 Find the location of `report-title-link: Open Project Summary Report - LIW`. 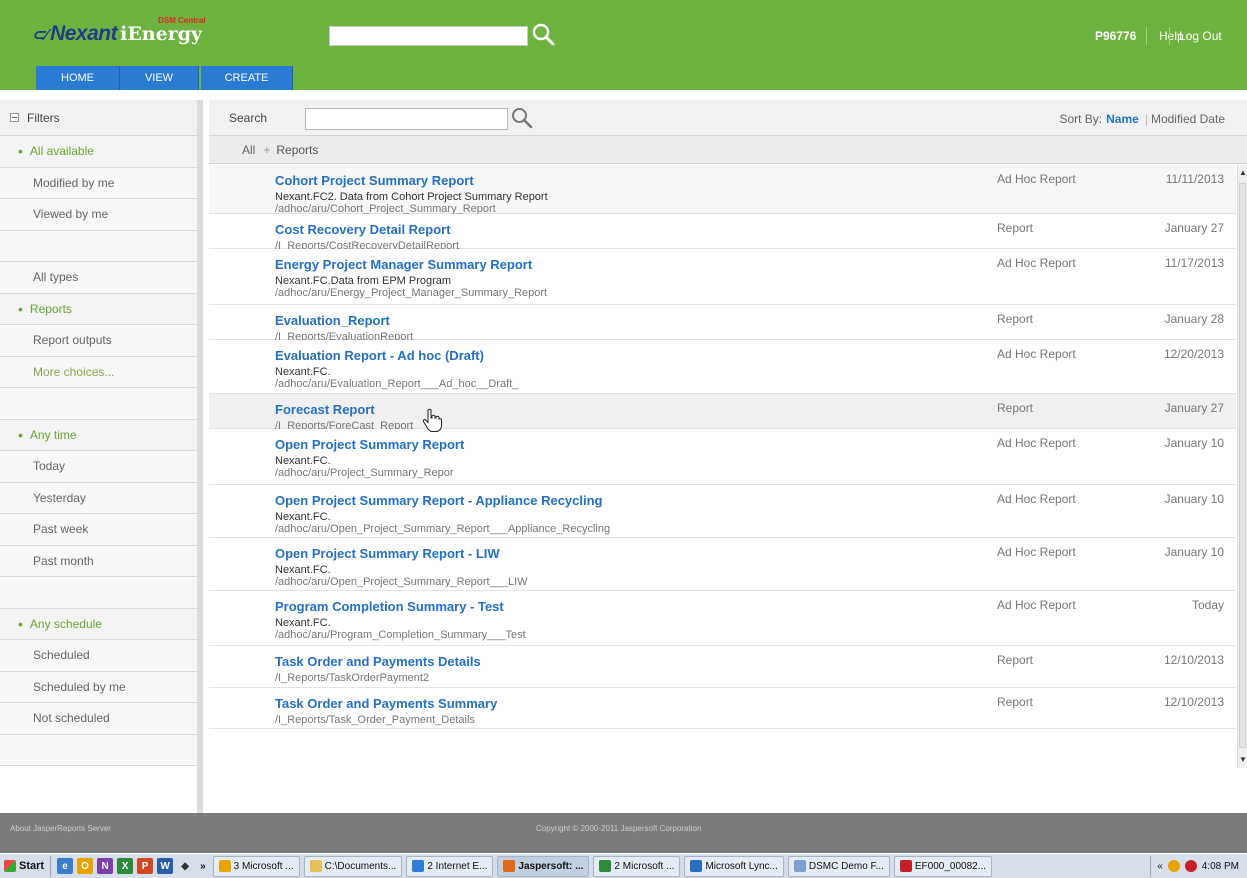

report-title-link: Open Project Summary Report - LIW is located at coordinates (387, 553).